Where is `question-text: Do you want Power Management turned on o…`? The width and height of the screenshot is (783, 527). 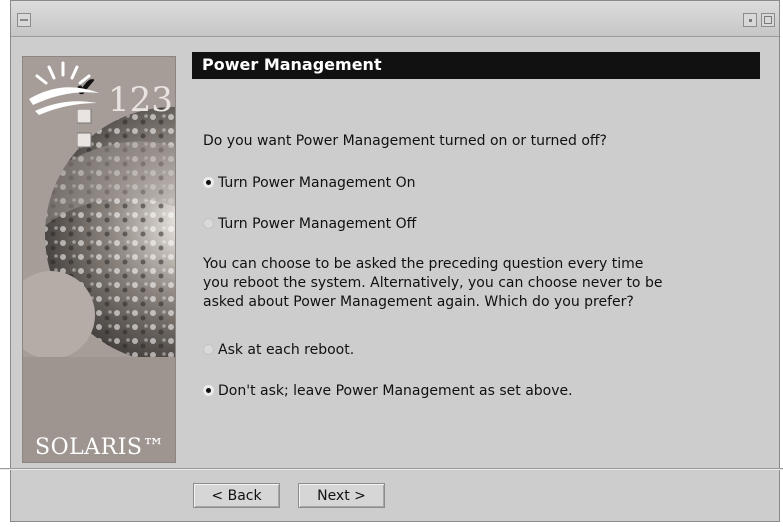 question-text: Do you want Power Management turned on o… is located at coordinates (405, 141).